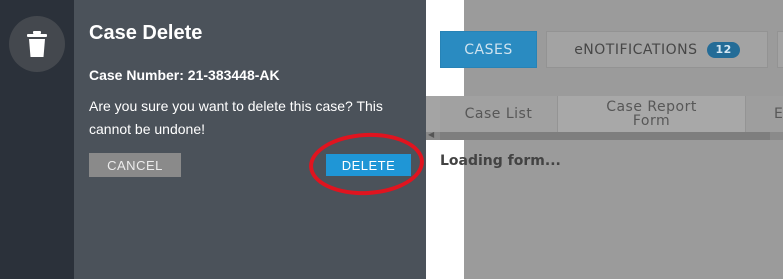  What do you see at coordinates (636, 49) in the screenshot?
I see `tab-enotifications-label: eNOTIFICATIONS` at bounding box center [636, 49].